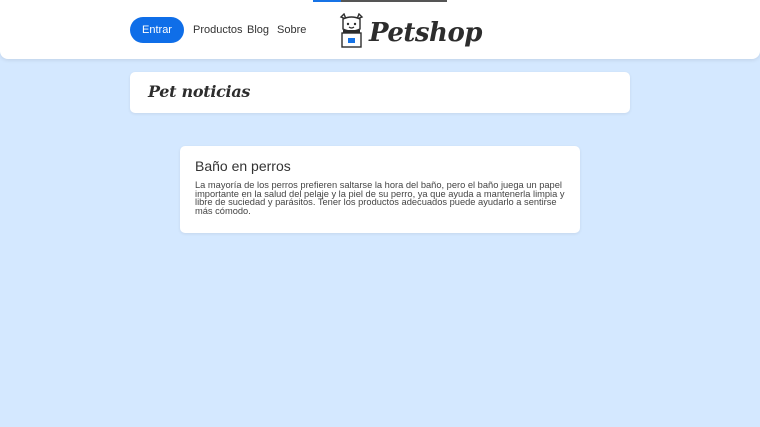 The image size is (760, 427). What do you see at coordinates (425, 32) in the screenshot?
I see `logo-text: Petshop` at bounding box center [425, 32].